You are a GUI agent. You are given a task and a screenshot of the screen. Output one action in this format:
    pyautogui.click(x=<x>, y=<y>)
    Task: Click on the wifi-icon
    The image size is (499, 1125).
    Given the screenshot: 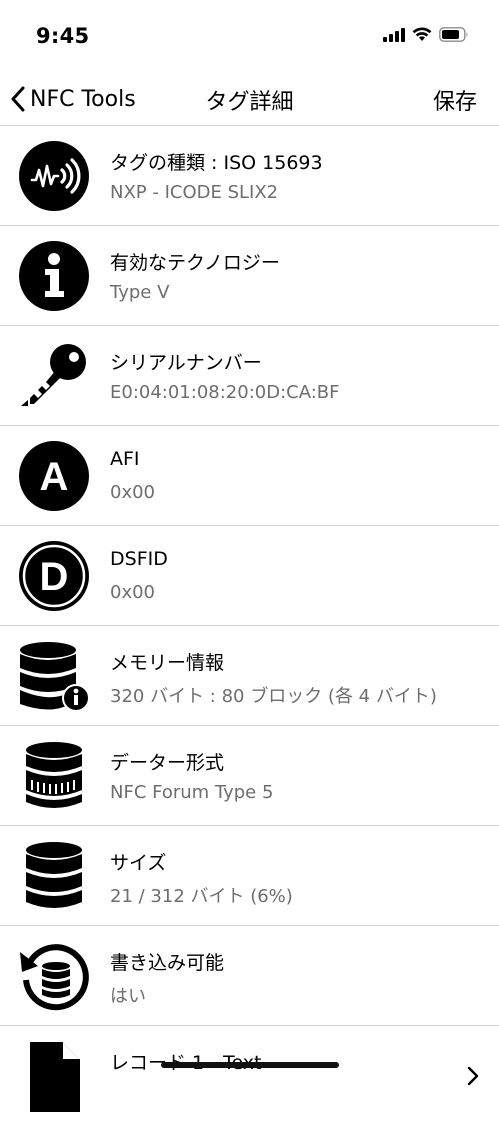 What is the action you would take?
    pyautogui.click(x=422, y=34)
    